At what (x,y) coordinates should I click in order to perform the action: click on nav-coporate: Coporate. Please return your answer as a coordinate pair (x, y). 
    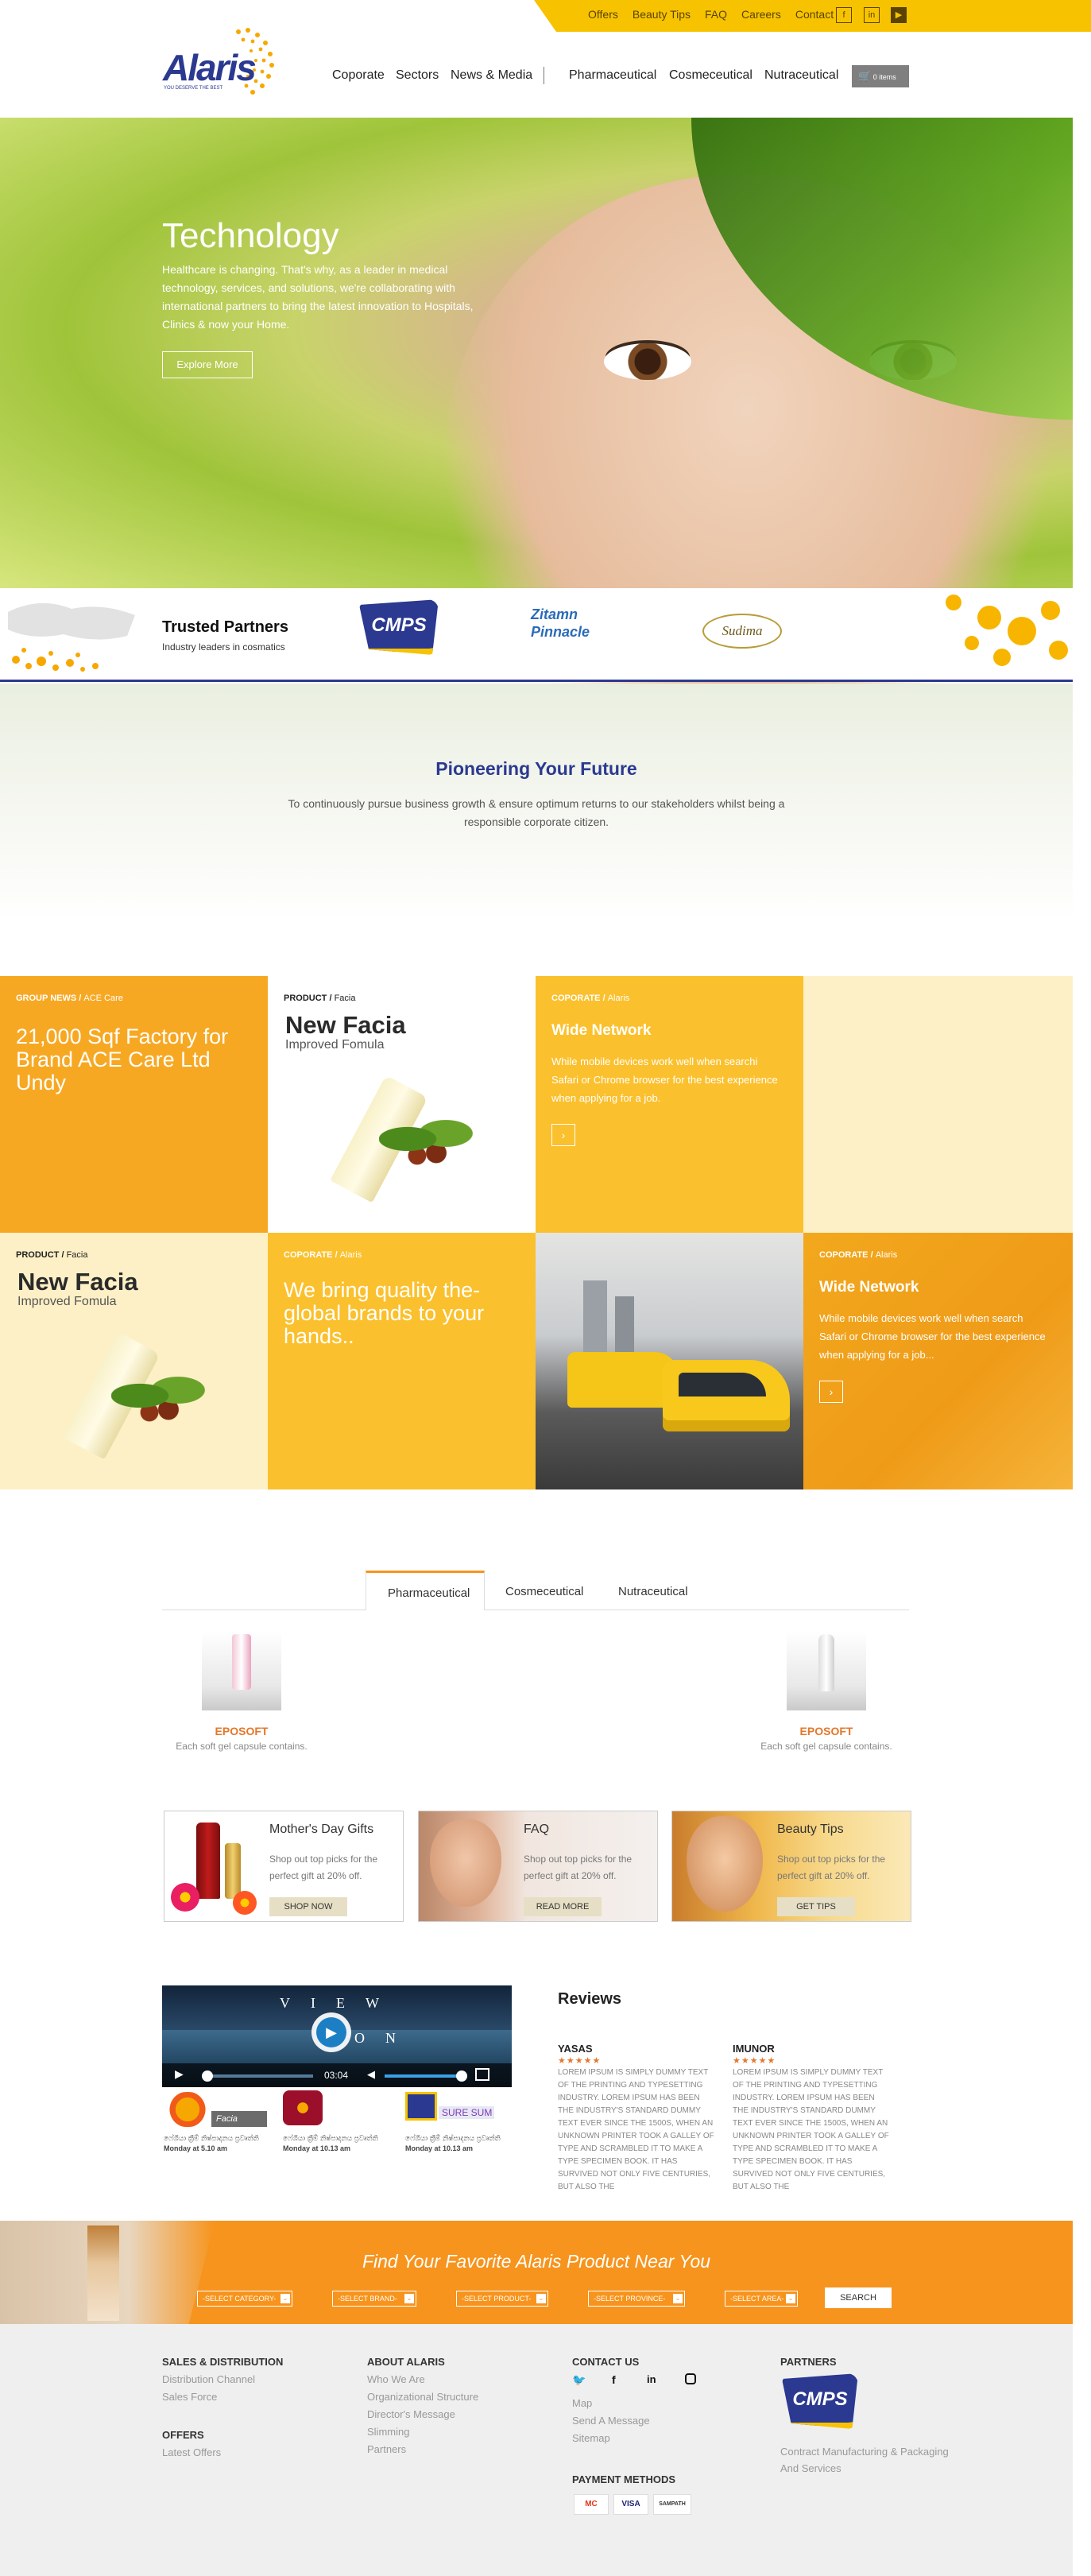
    Looking at the image, I should click on (358, 75).